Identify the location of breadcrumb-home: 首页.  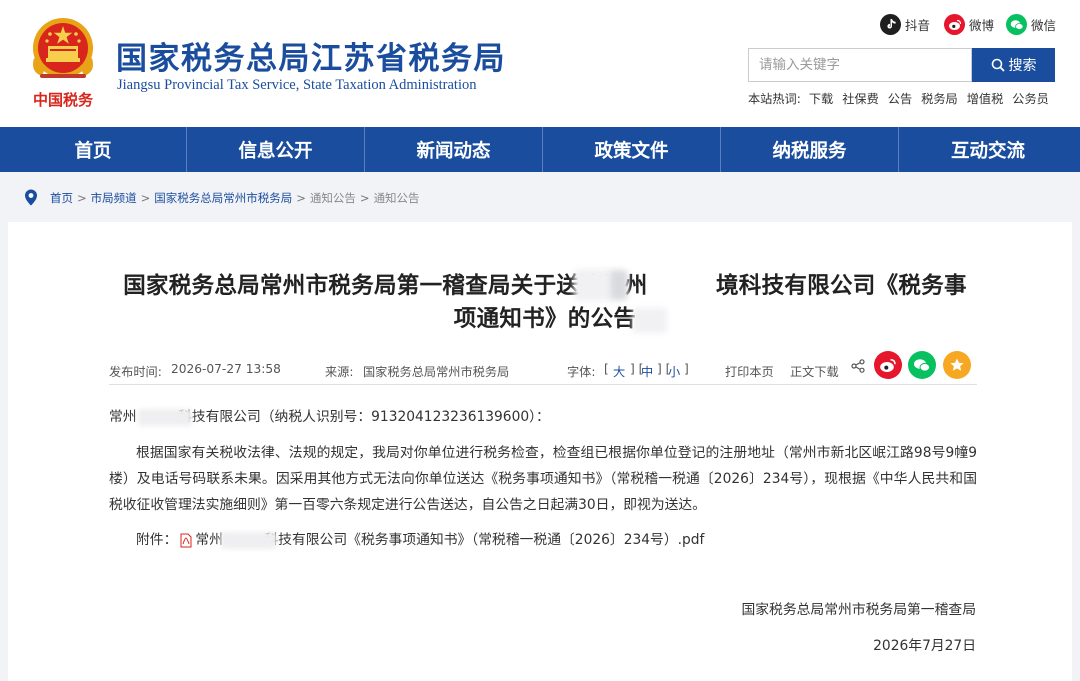
(61, 198).